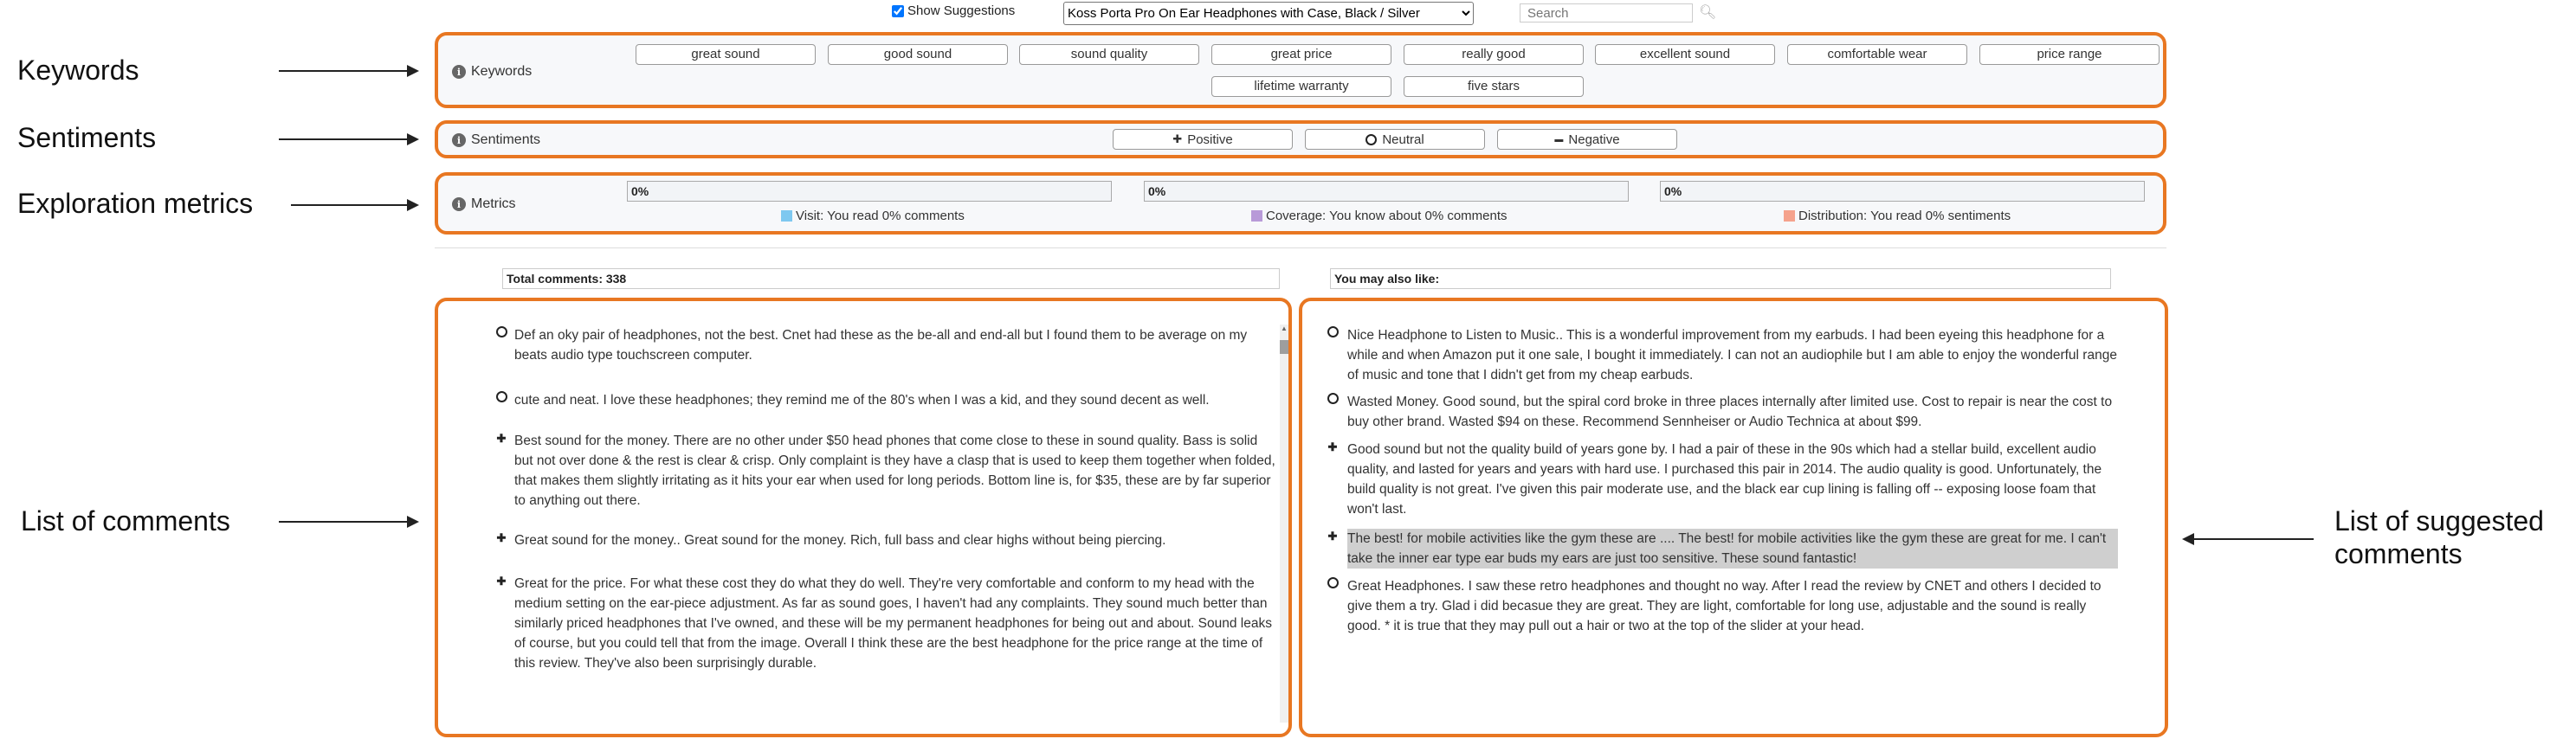  I want to click on keyword-button: good sound, so click(918, 54).